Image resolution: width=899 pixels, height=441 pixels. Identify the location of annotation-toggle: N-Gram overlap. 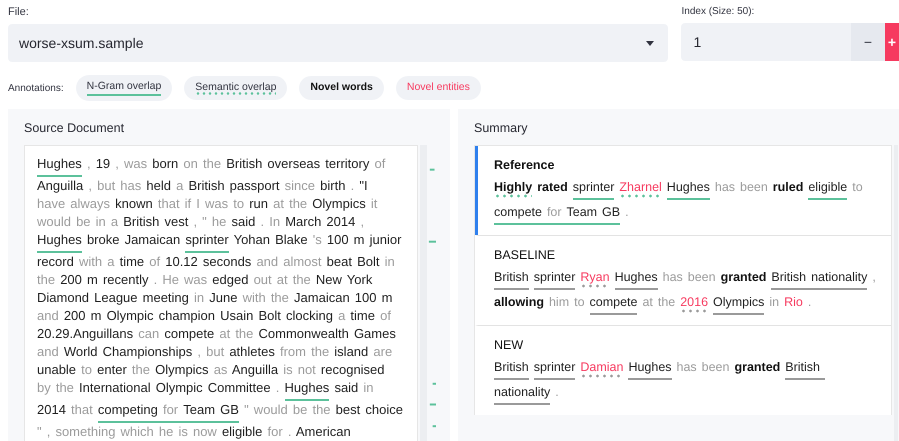
(124, 88).